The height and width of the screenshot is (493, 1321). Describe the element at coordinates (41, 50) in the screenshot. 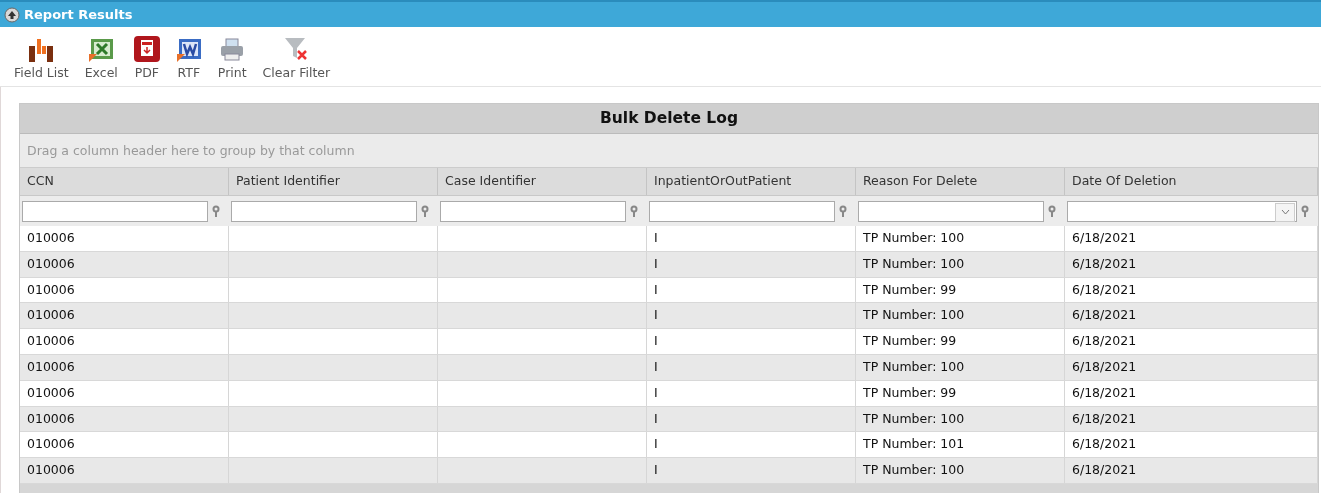

I see `bar-columns-icon` at that location.